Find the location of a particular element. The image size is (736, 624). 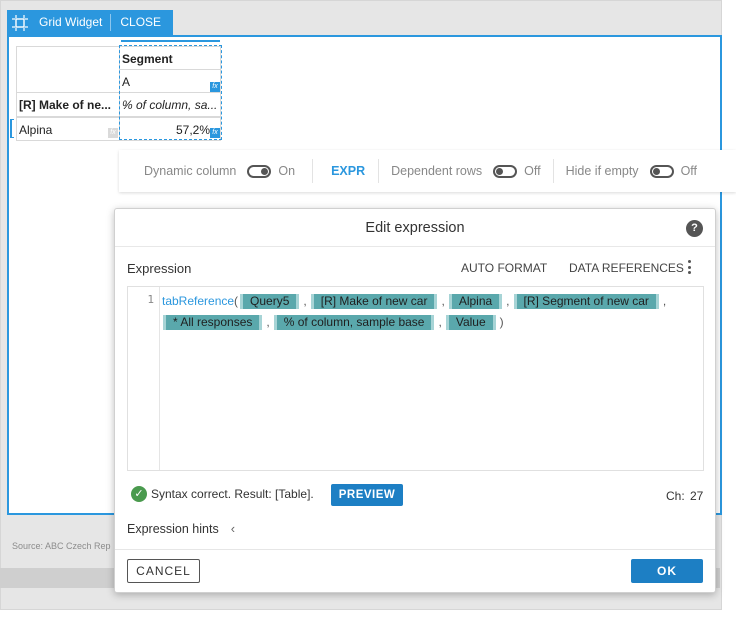

formula-icon-row: fx is located at coordinates (113, 133).